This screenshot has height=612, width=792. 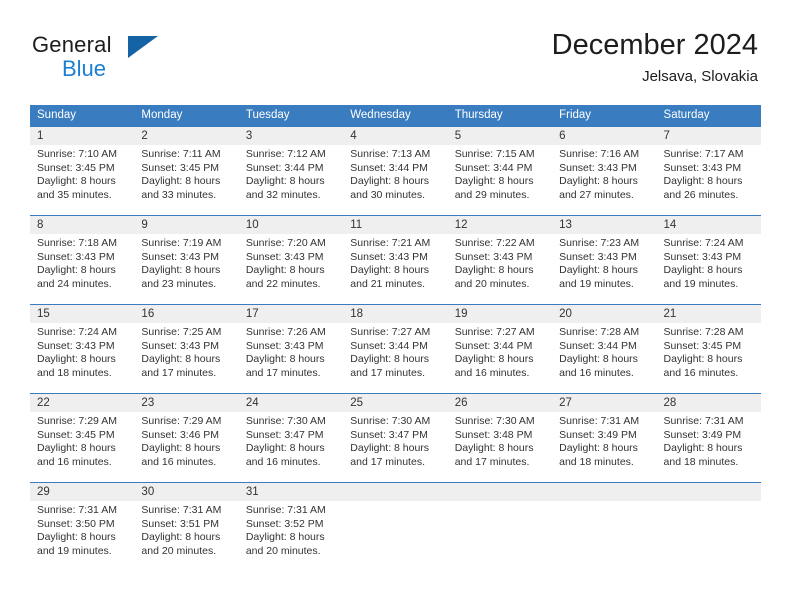 What do you see at coordinates (291, 136) in the screenshot?
I see `day-number: 3` at bounding box center [291, 136].